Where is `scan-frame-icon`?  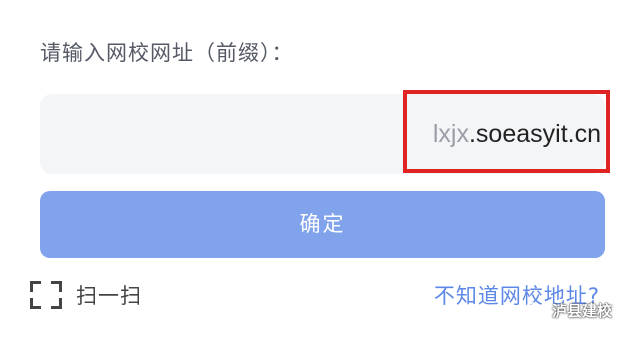 scan-frame-icon is located at coordinates (46, 295).